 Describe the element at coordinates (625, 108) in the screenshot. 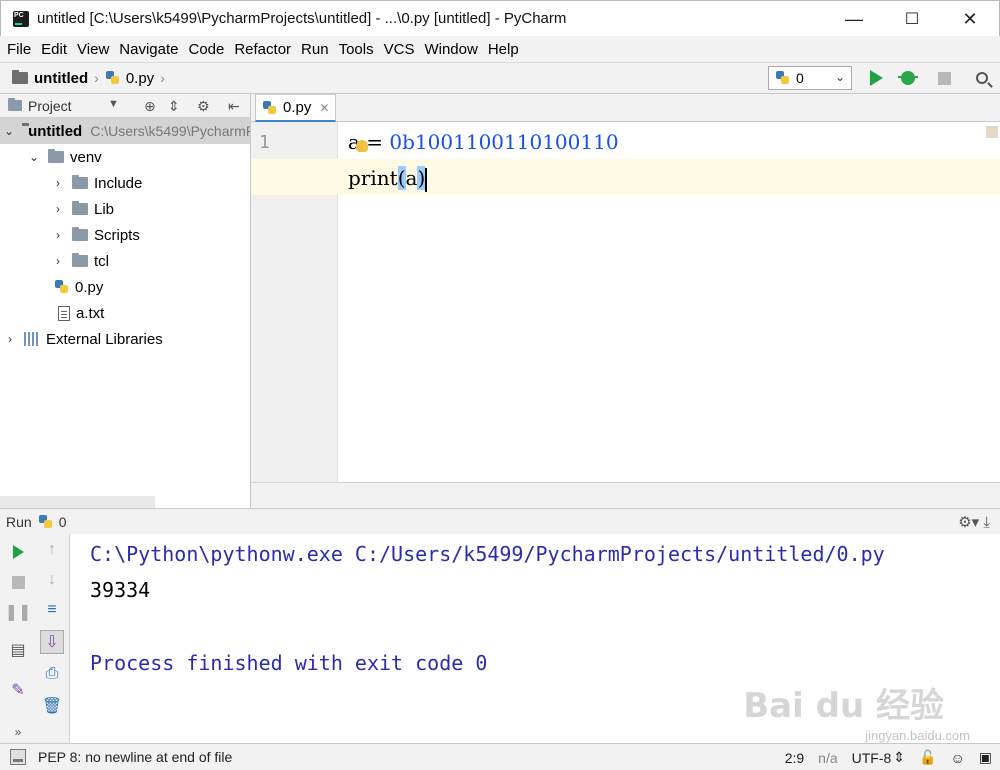

I see `editor-tabs: 0.py ✕` at that location.